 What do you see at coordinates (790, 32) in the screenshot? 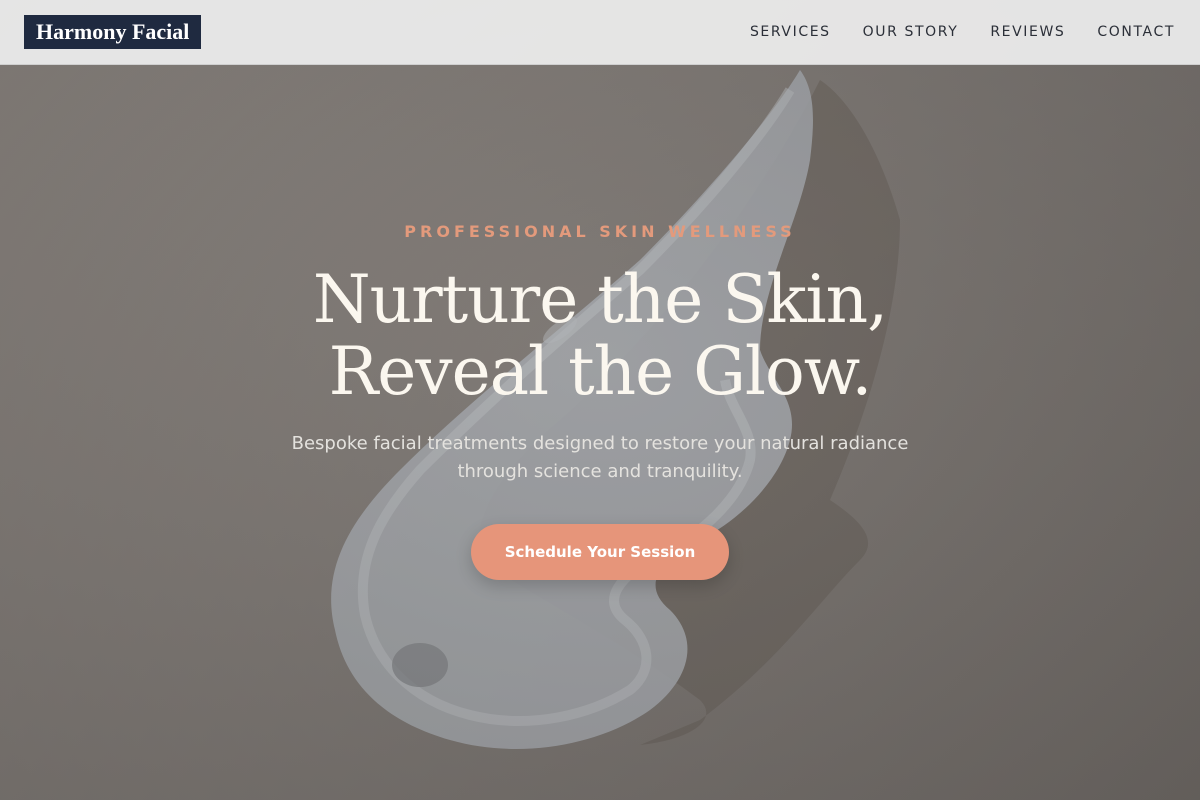
I see `nav-link-services: SERVICES` at bounding box center [790, 32].